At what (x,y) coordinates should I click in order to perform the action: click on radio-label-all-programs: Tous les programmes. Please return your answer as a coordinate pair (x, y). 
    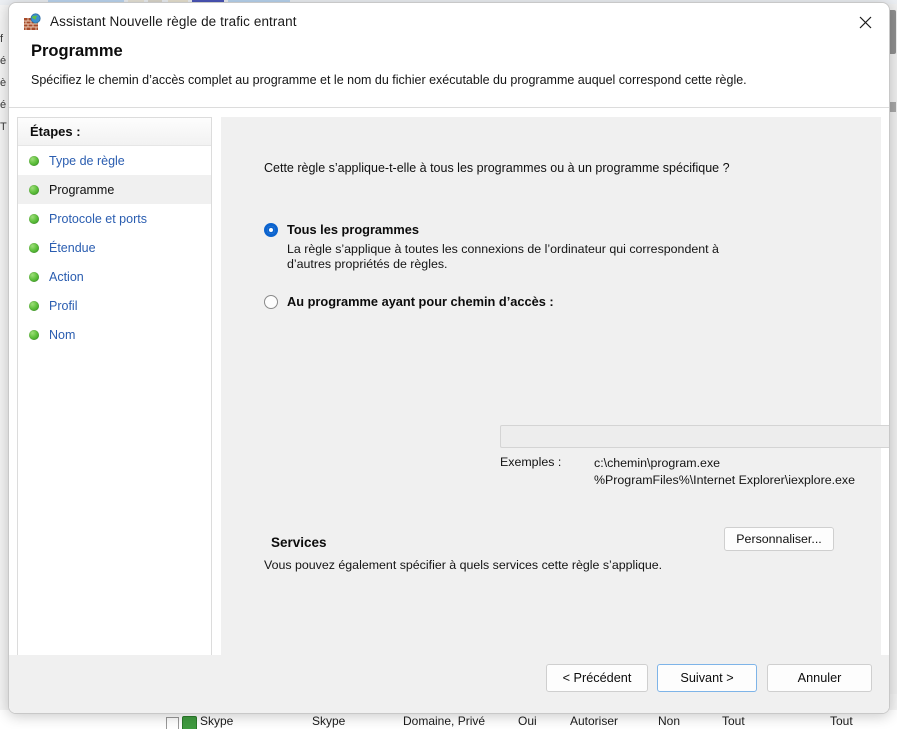
    Looking at the image, I should click on (353, 229).